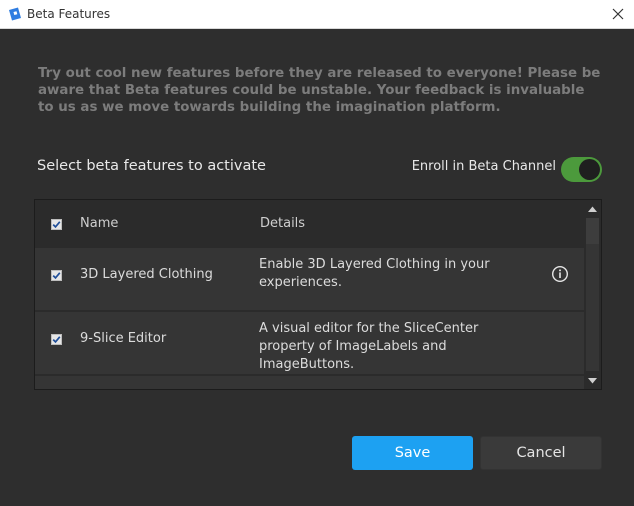  I want to click on scroll-track, so click(592, 307).